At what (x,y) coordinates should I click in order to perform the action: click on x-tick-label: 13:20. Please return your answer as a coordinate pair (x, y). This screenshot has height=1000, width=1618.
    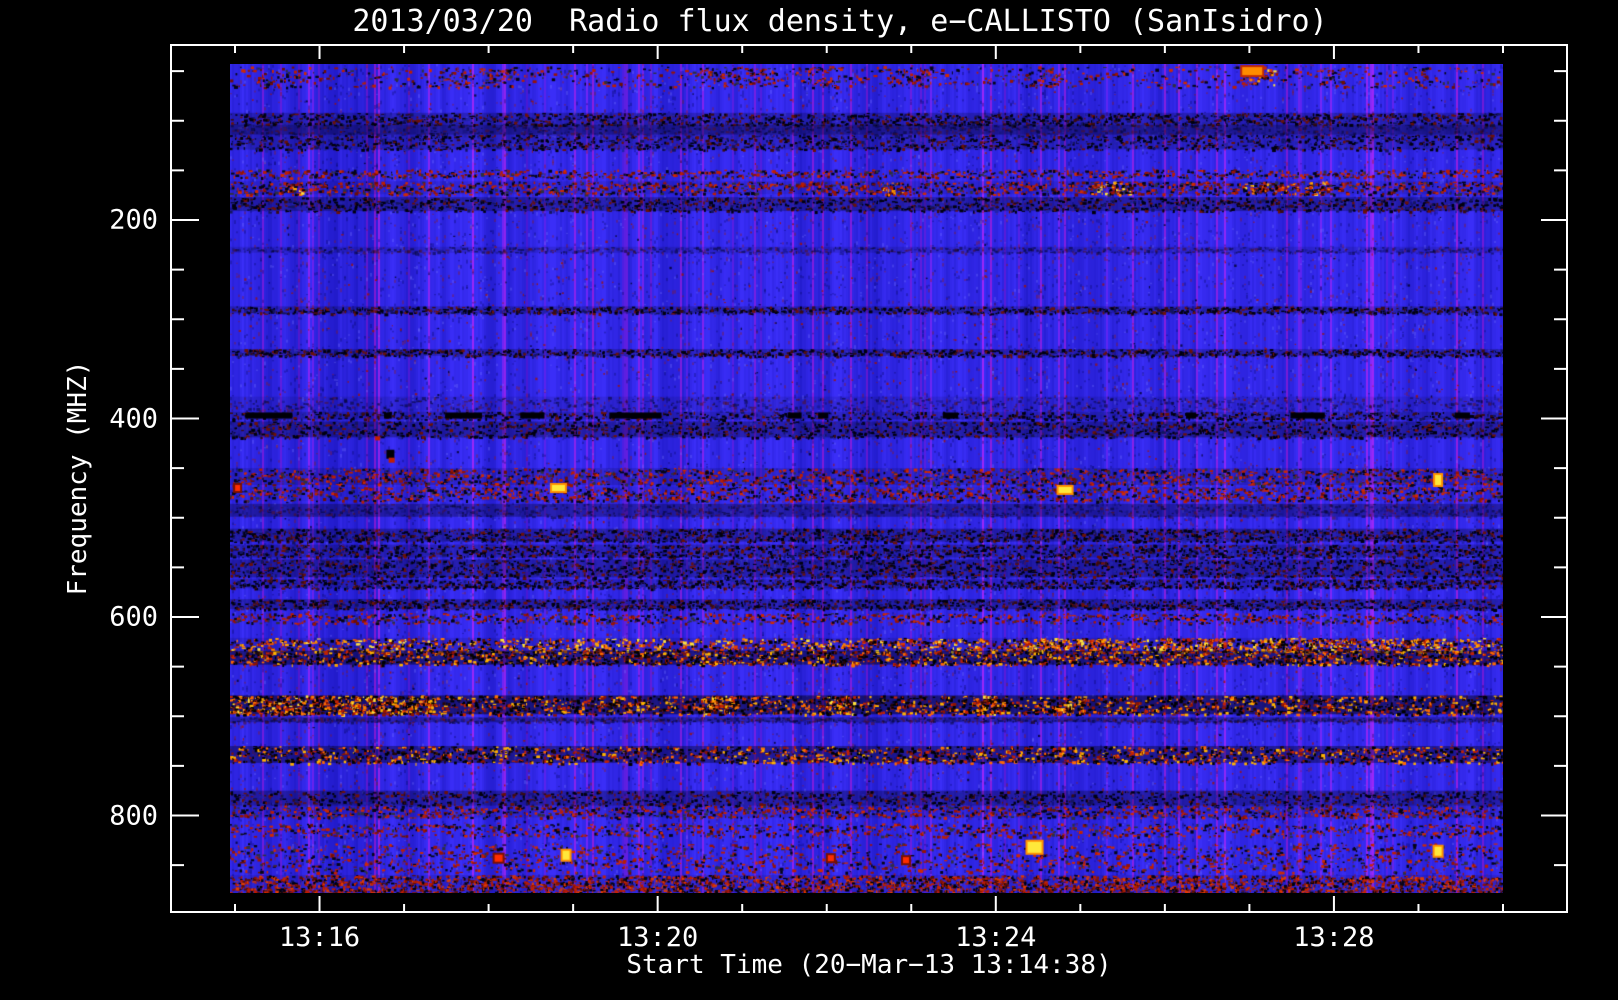
    Looking at the image, I should click on (658, 937).